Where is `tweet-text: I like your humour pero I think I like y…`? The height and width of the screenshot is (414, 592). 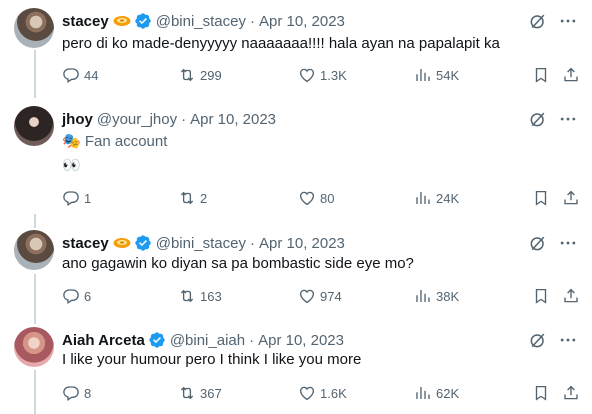
tweet-text: I like your humour pero I think I like y… is located at coordinates (212, 359).